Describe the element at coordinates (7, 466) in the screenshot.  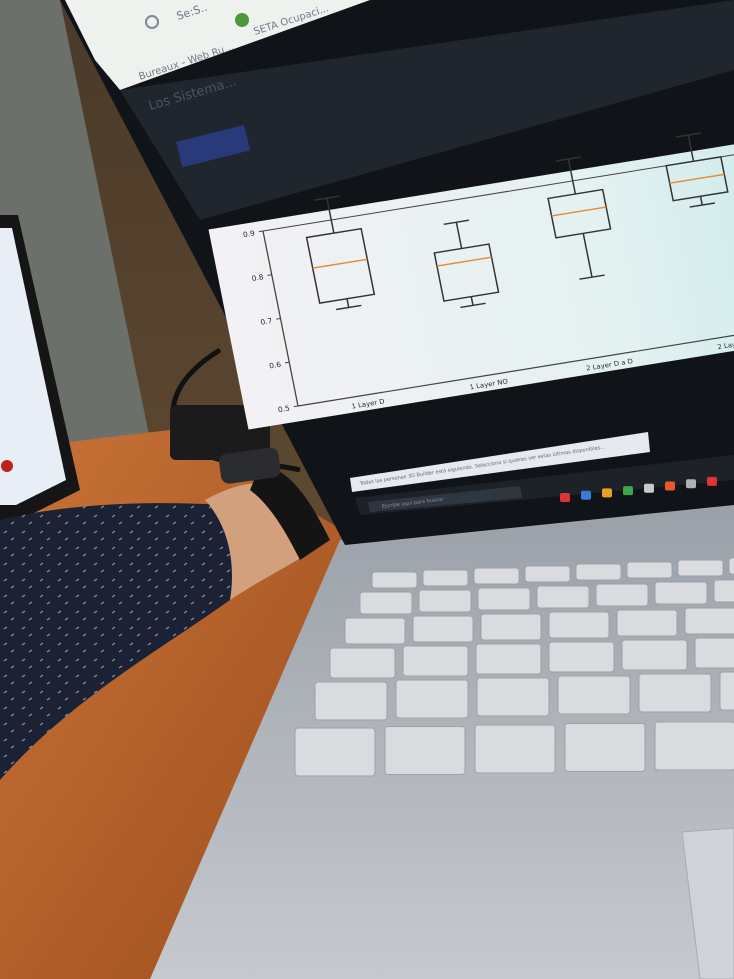
I see `phone-end-call-icon` at that location.